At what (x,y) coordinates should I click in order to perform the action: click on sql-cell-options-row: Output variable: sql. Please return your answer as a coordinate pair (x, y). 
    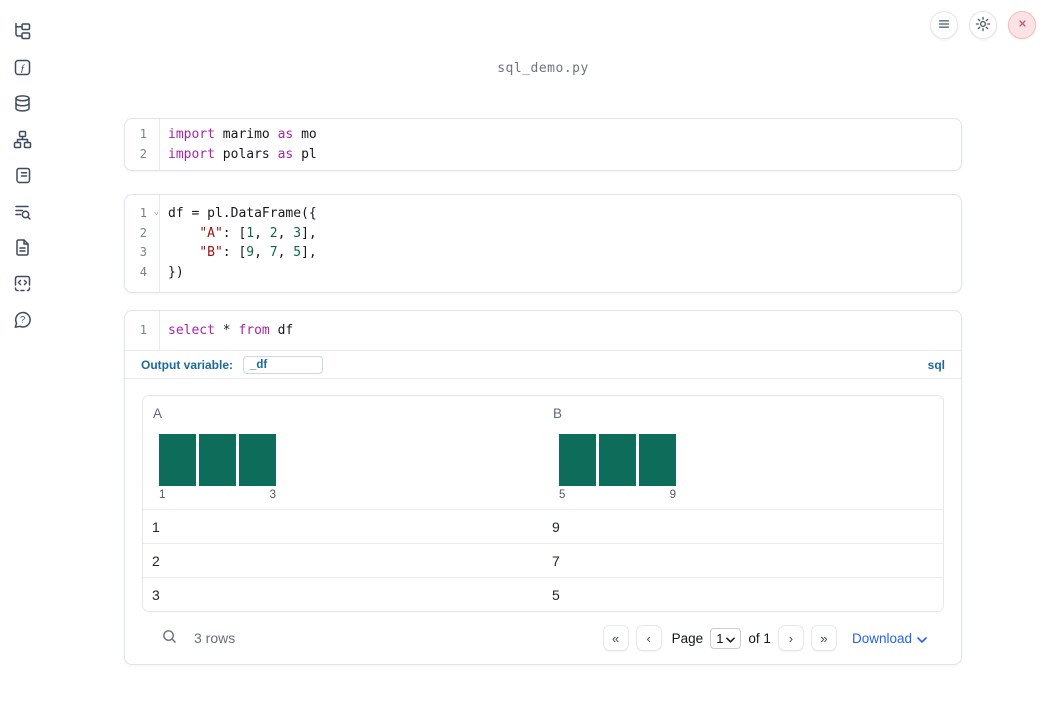
    Looking at the image, I should click on (543, 364).